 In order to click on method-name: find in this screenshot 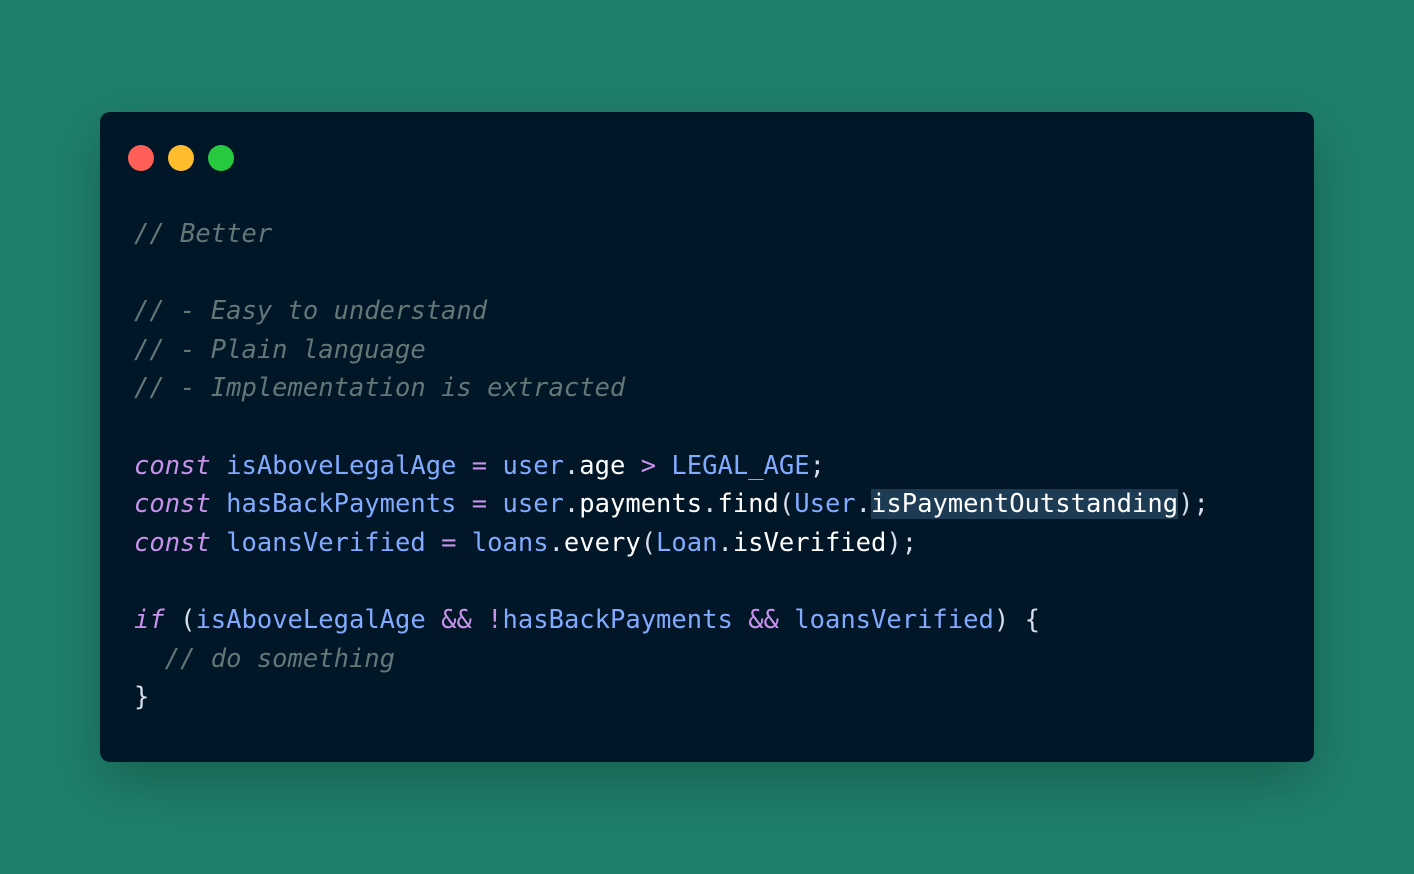, I will do `click(748, 504)`.